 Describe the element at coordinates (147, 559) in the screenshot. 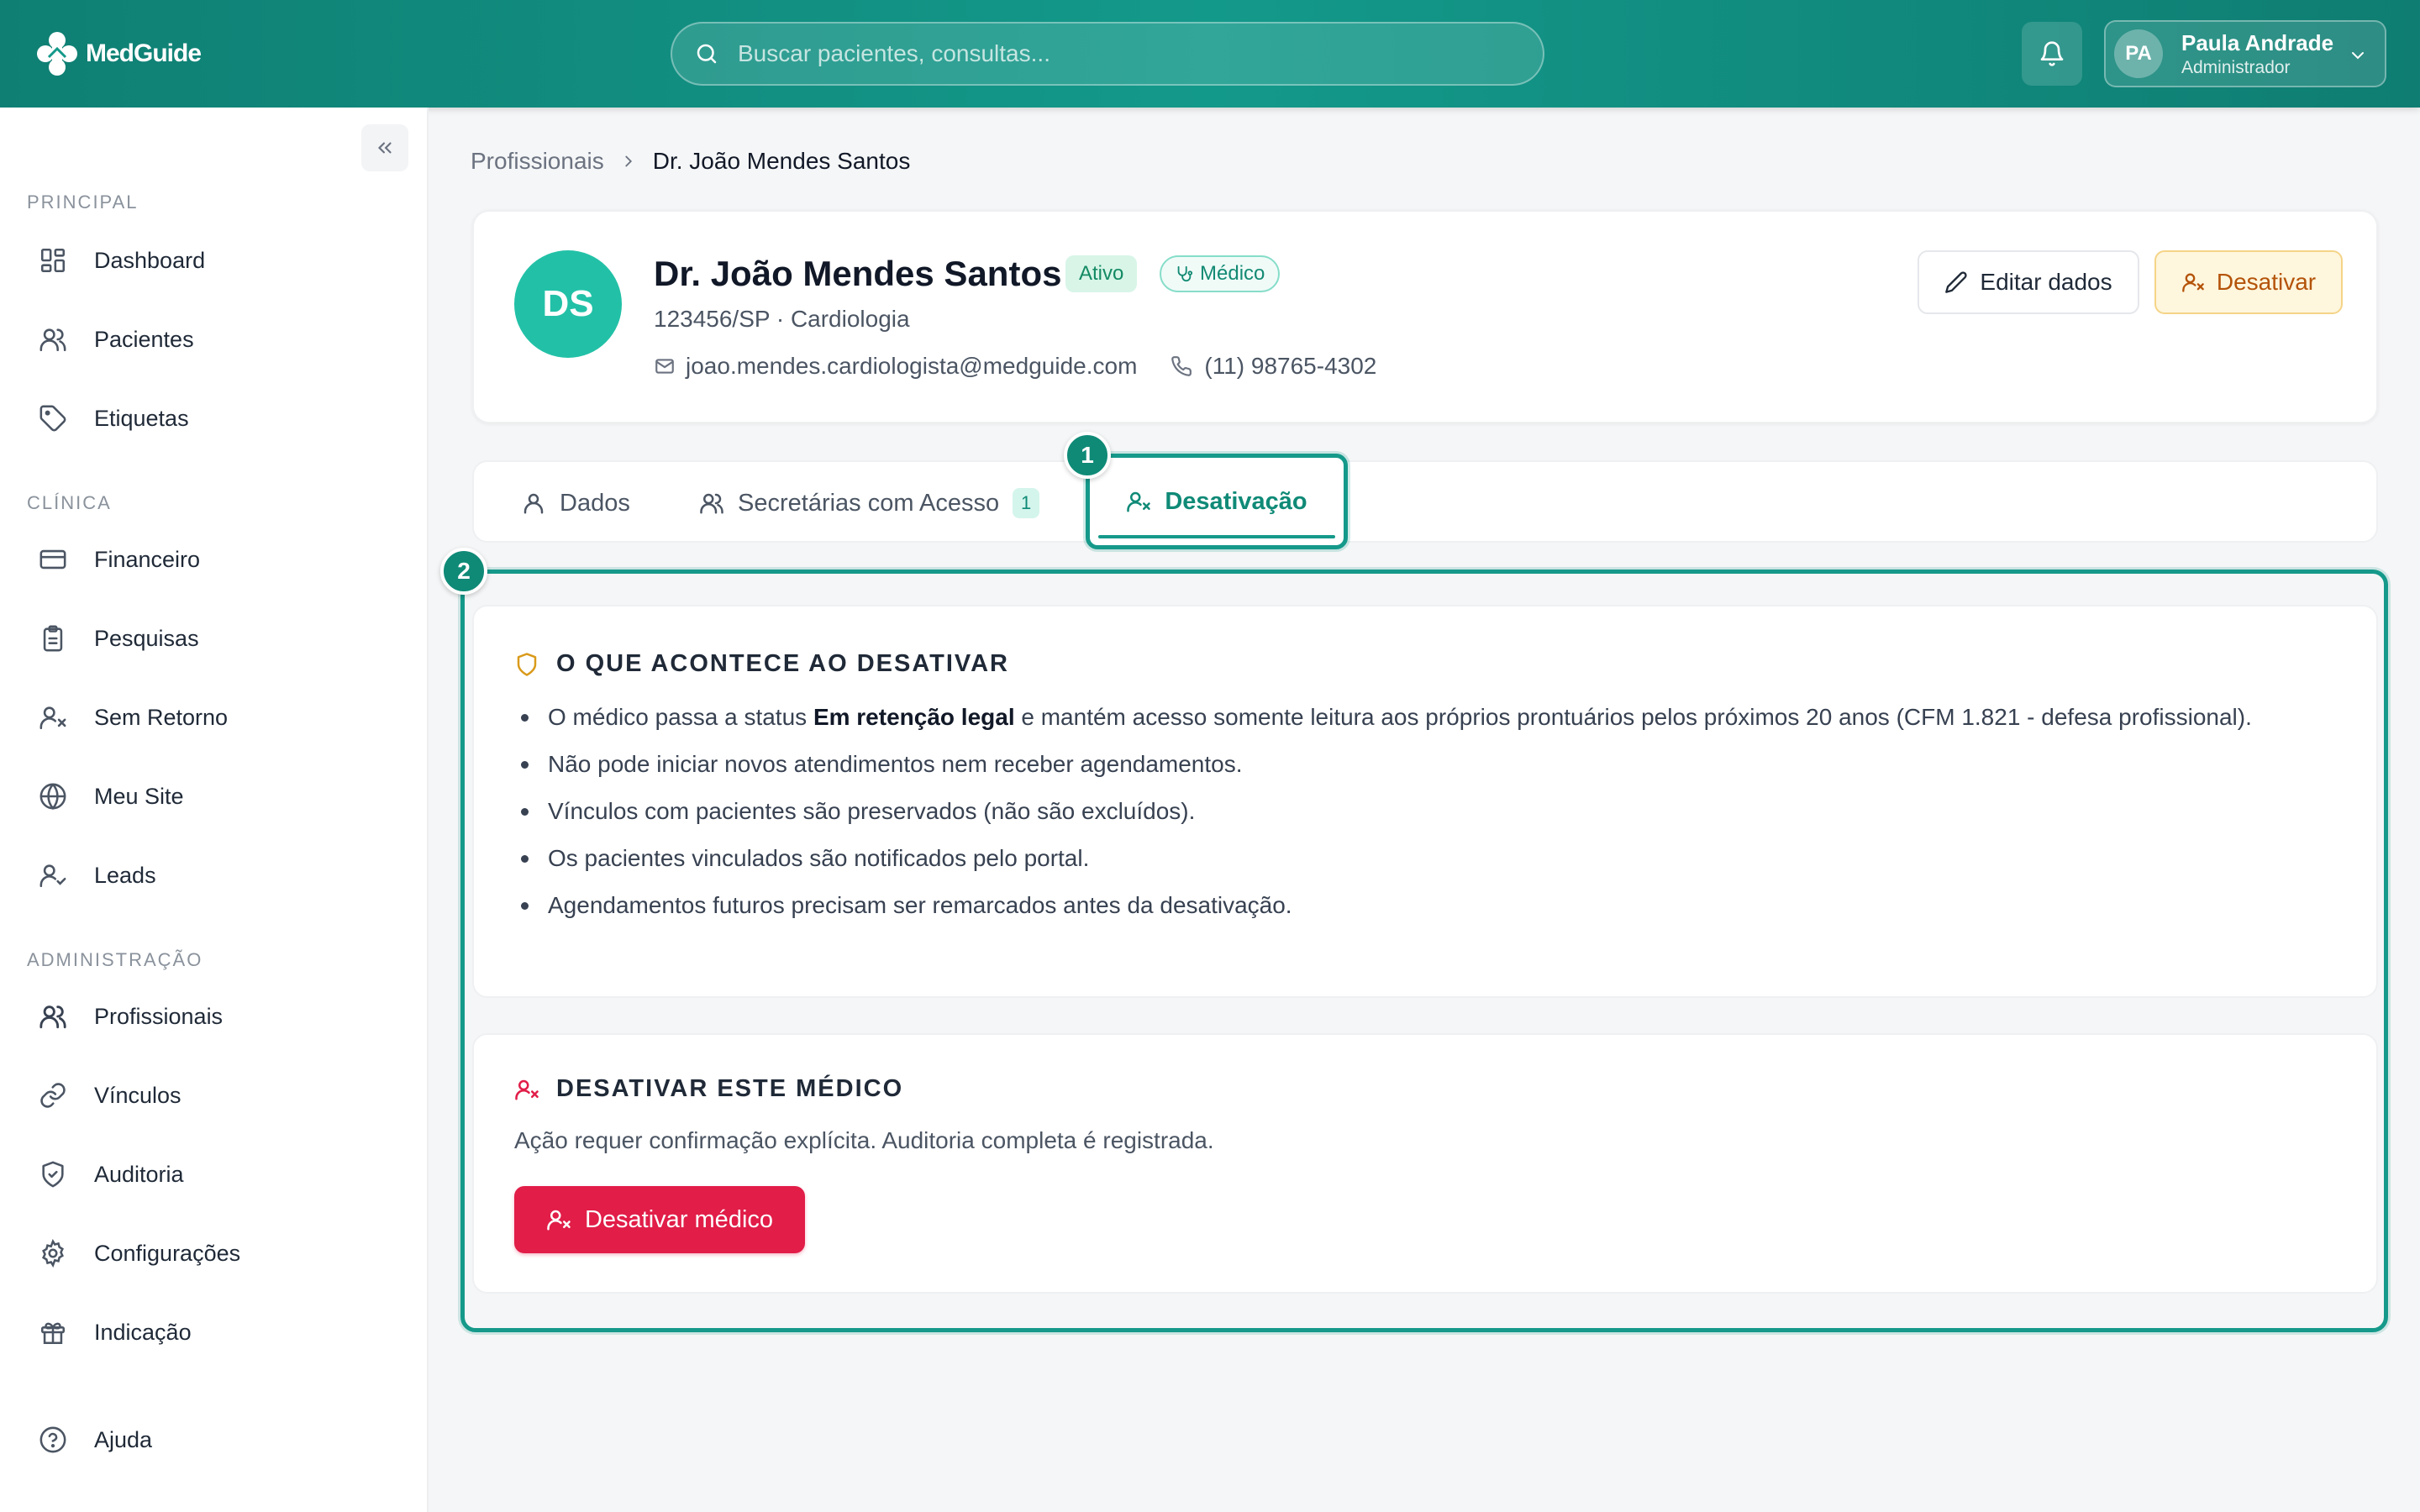

I see `sidebar-item-label: Financeiro` at that location.